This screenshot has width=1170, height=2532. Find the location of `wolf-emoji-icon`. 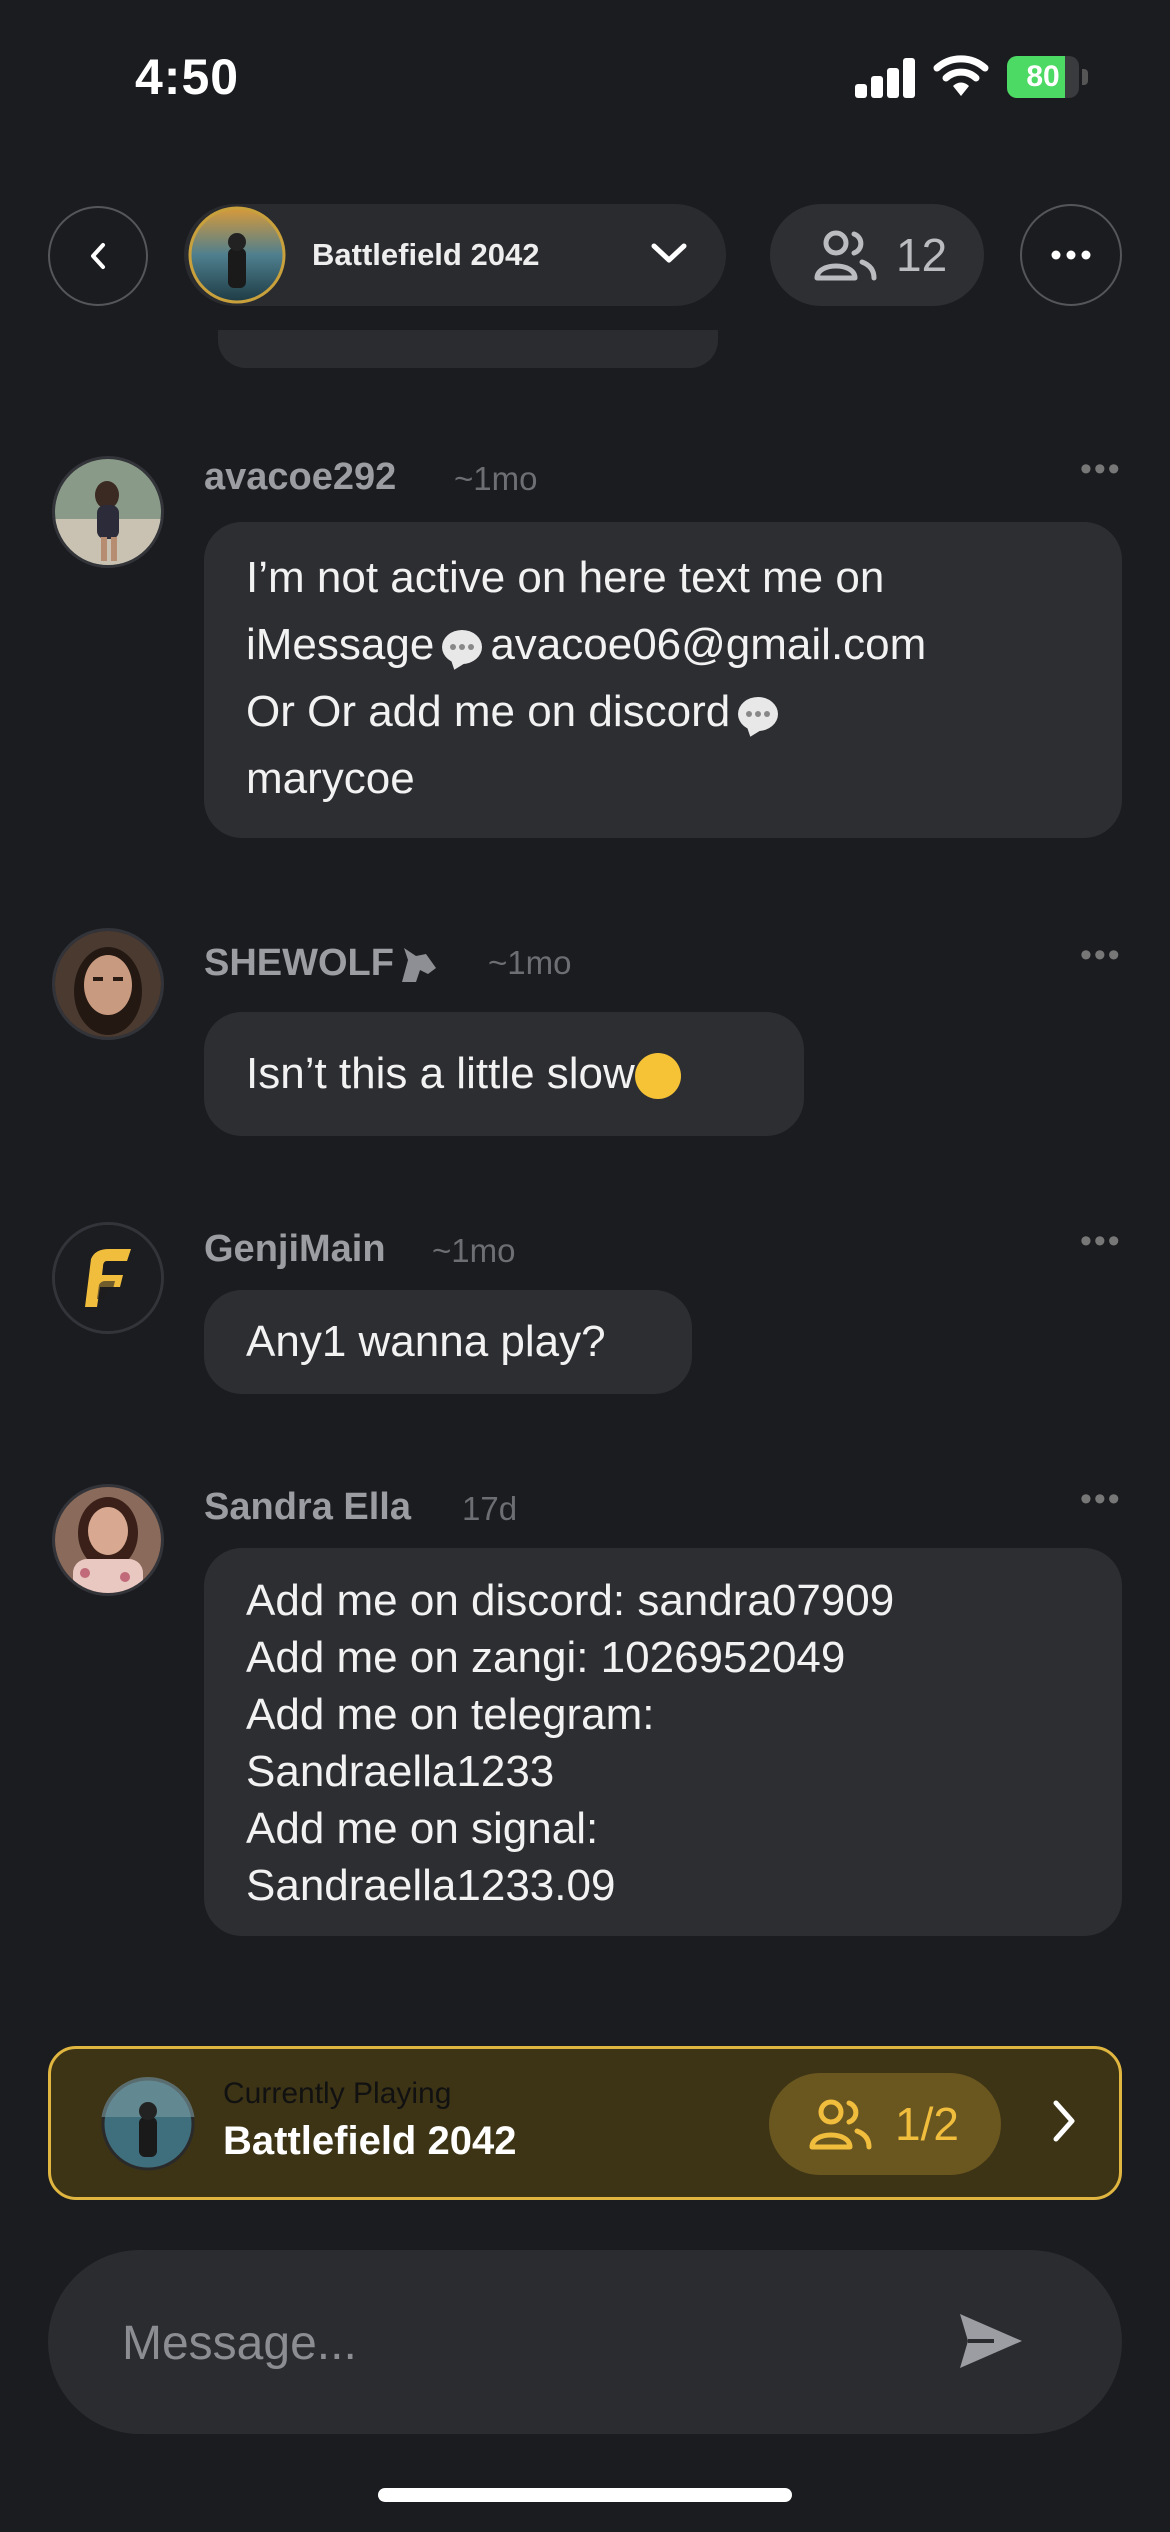

wolf-emoji-icon is located at coordinates (418, 964).